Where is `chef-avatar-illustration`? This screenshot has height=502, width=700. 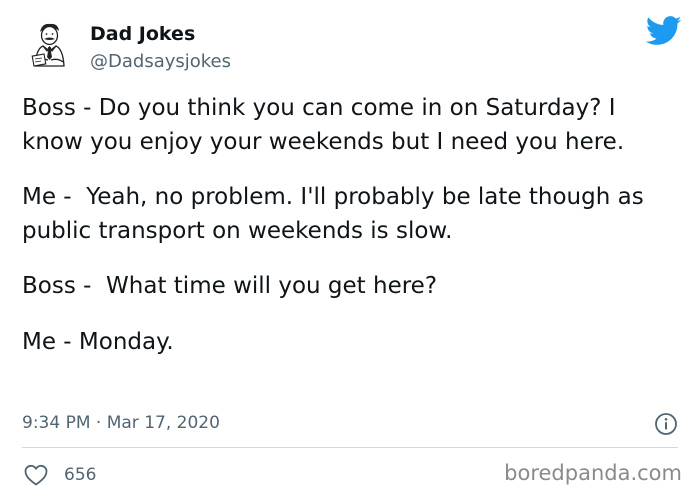 chef-avatar-illustration is located at coordinates (48, 45).